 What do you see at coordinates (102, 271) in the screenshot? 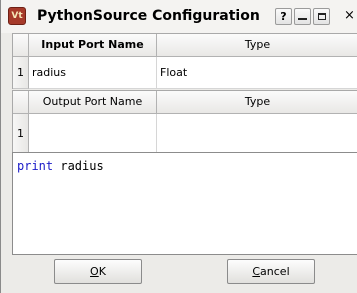
I see `ok-label: K` at bounding box center [102, 271].